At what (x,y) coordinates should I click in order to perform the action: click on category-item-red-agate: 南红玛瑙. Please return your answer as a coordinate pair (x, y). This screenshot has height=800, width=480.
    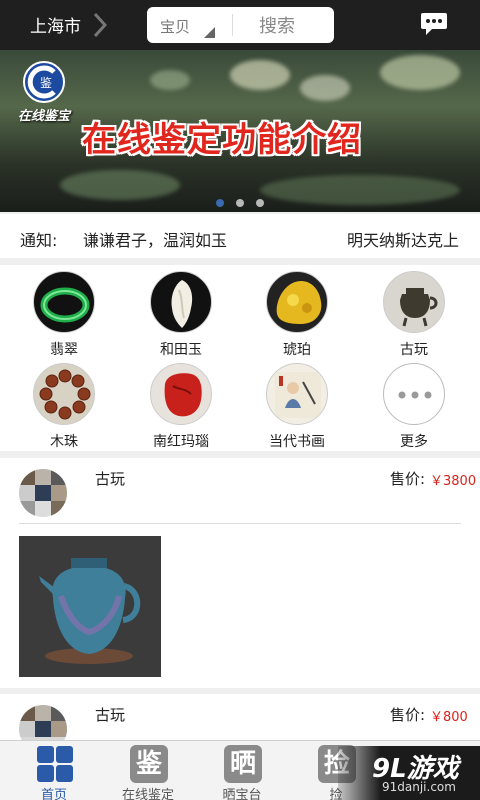
    Looking at the image, I should click on (181, 407).